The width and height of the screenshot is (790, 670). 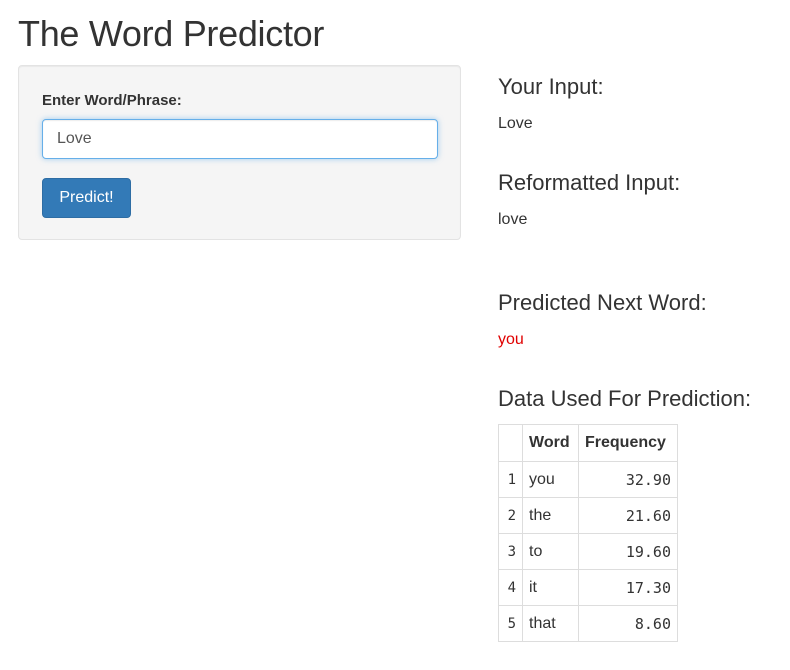 I want to click on table-header-row: Word Frequency, so click(x=588, y=443).